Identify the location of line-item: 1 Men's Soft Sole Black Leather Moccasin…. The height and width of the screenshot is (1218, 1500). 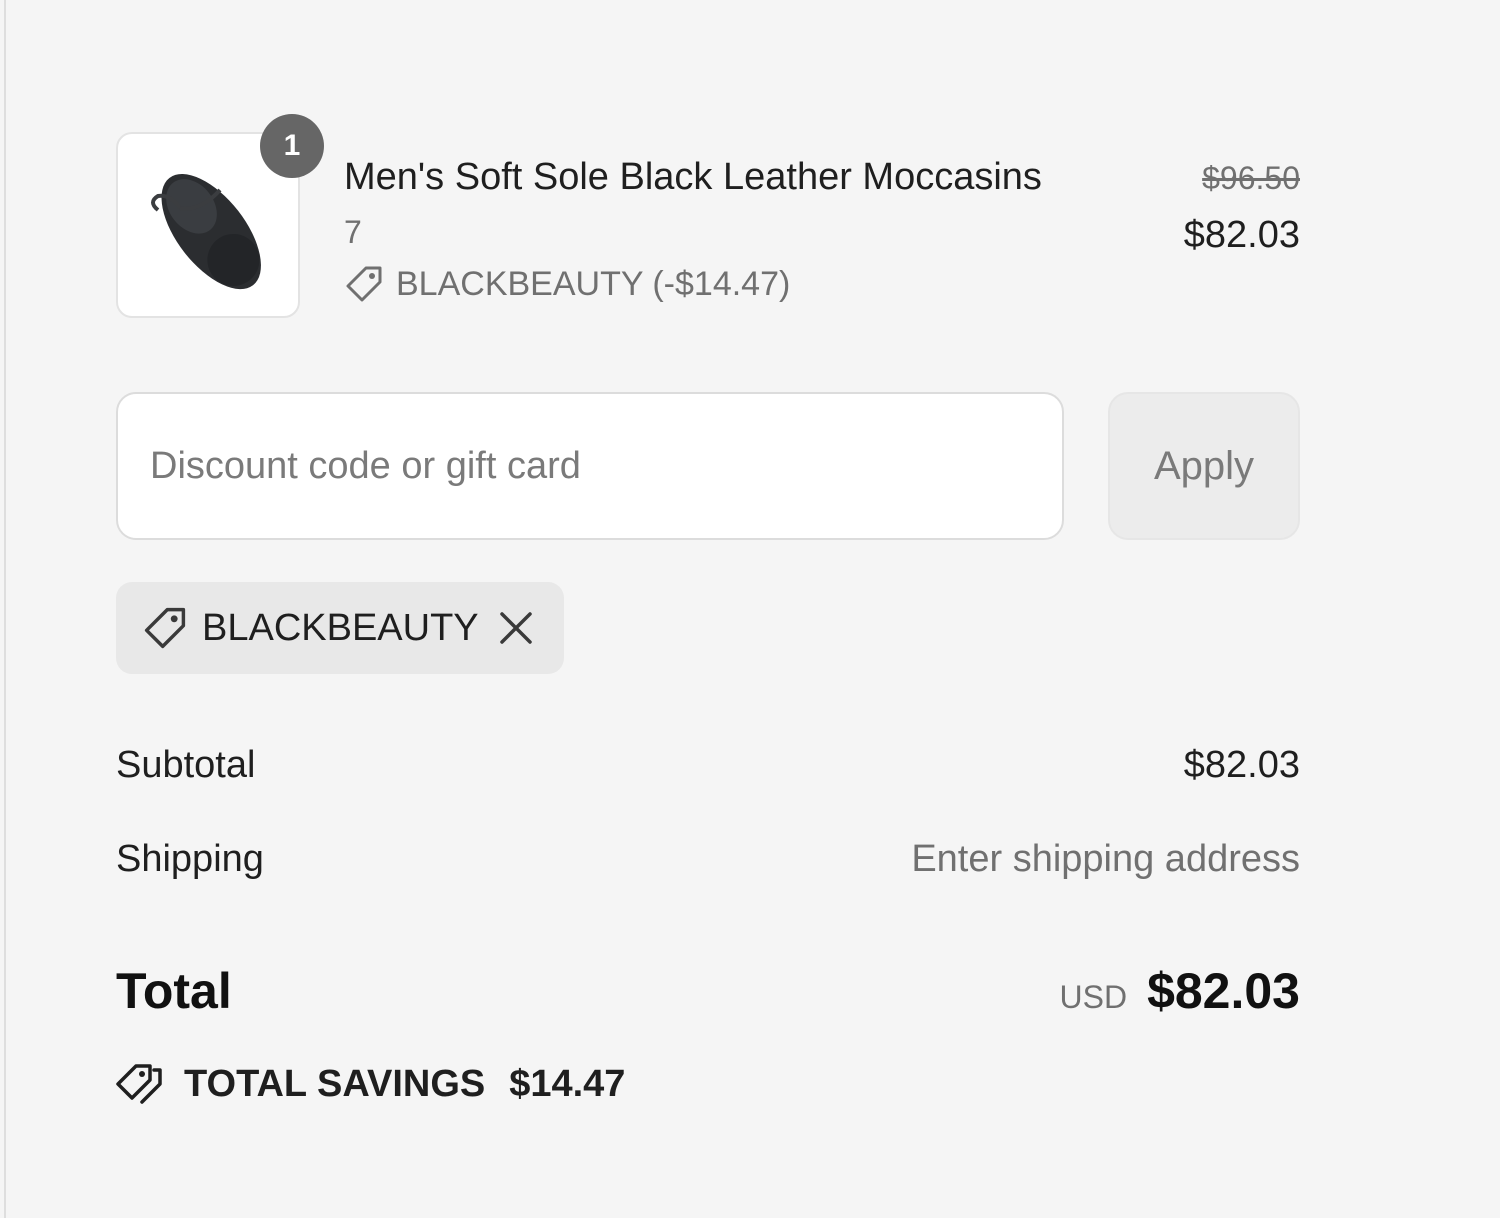
(708, 218).